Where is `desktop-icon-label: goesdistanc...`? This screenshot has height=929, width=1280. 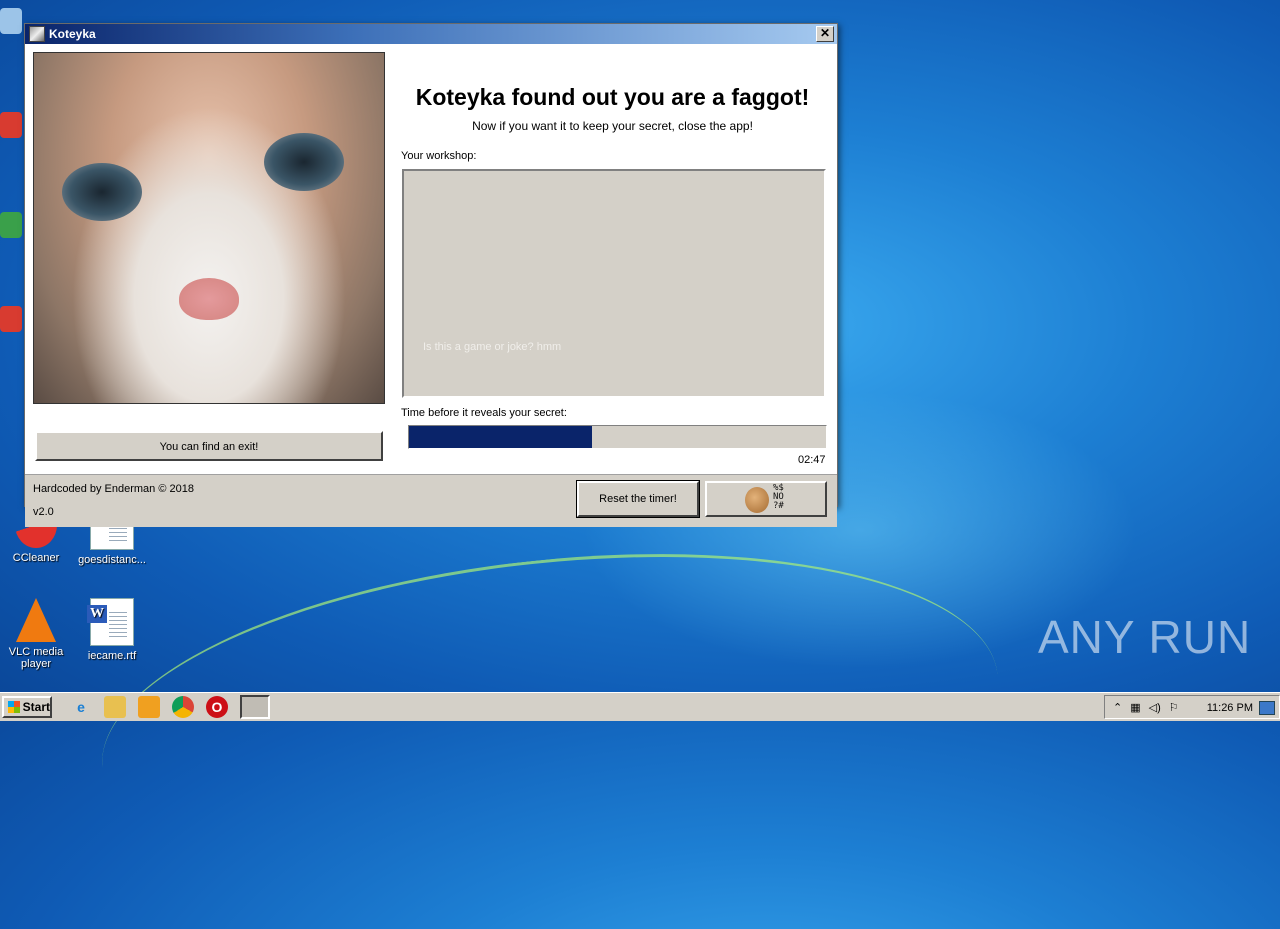
desktop-icon-label: goesdistanc... is located at coordinates (112, 560).